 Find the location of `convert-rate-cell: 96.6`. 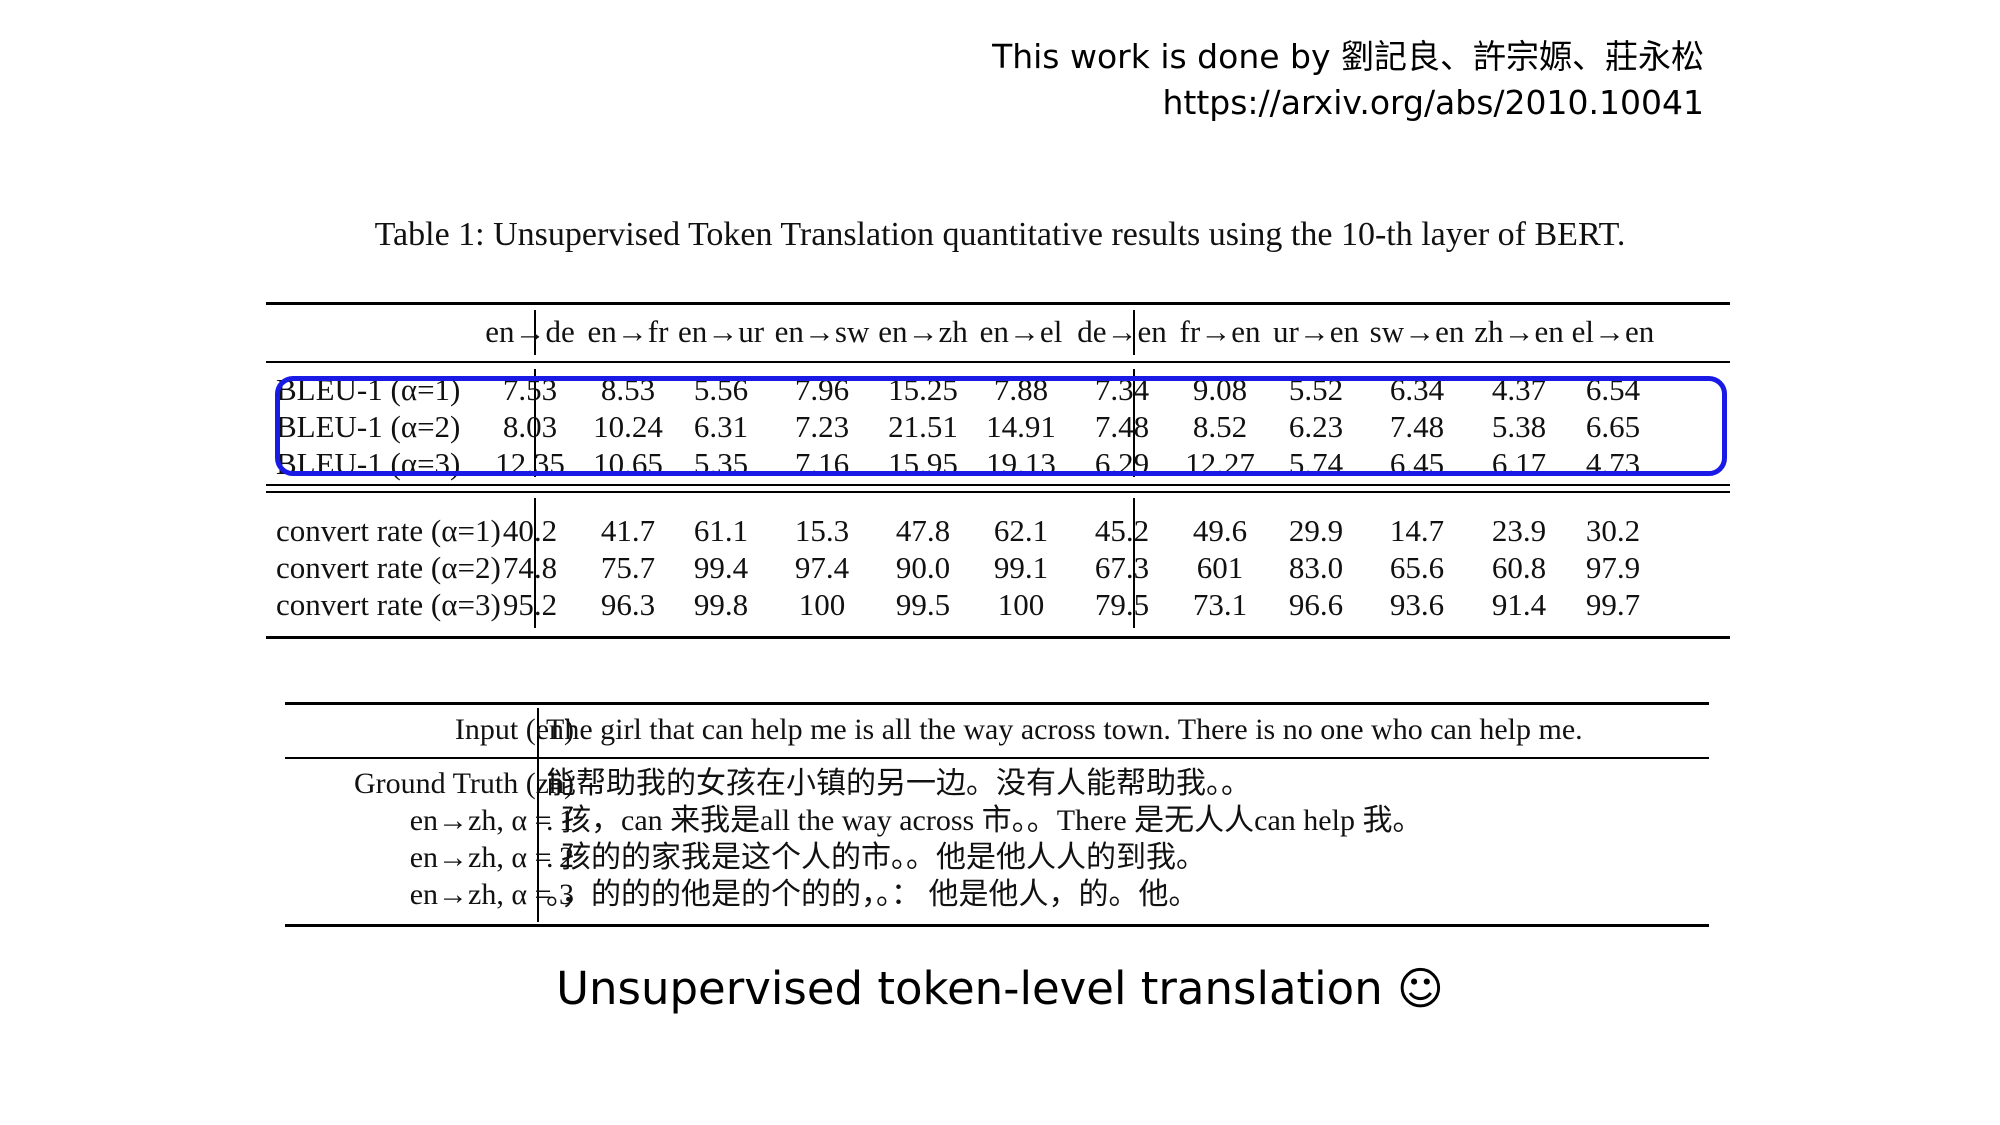

convert-rate-cell: 96.6 is located at coordinates (1316, 604).